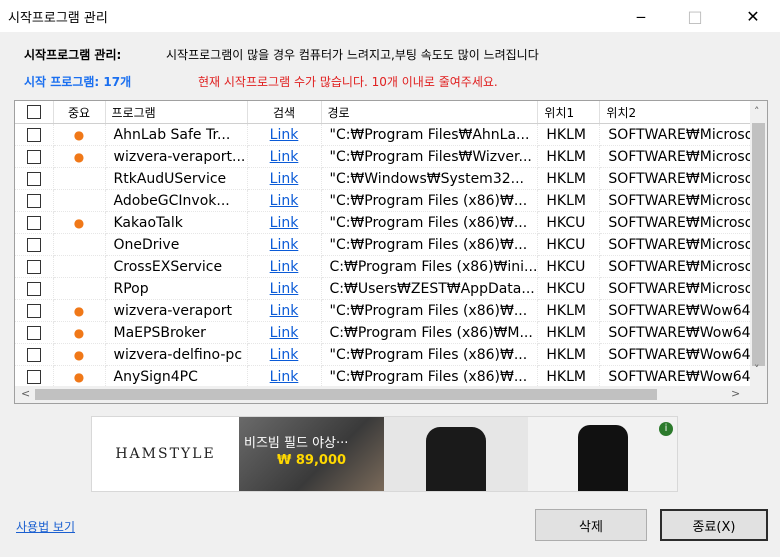 The width and height of the screenshot is (780, 557). What do you see at coordinates (176, 376) in the screenshot?
I see `program-name: AnySign4PC` at bounding box center [176, 376].